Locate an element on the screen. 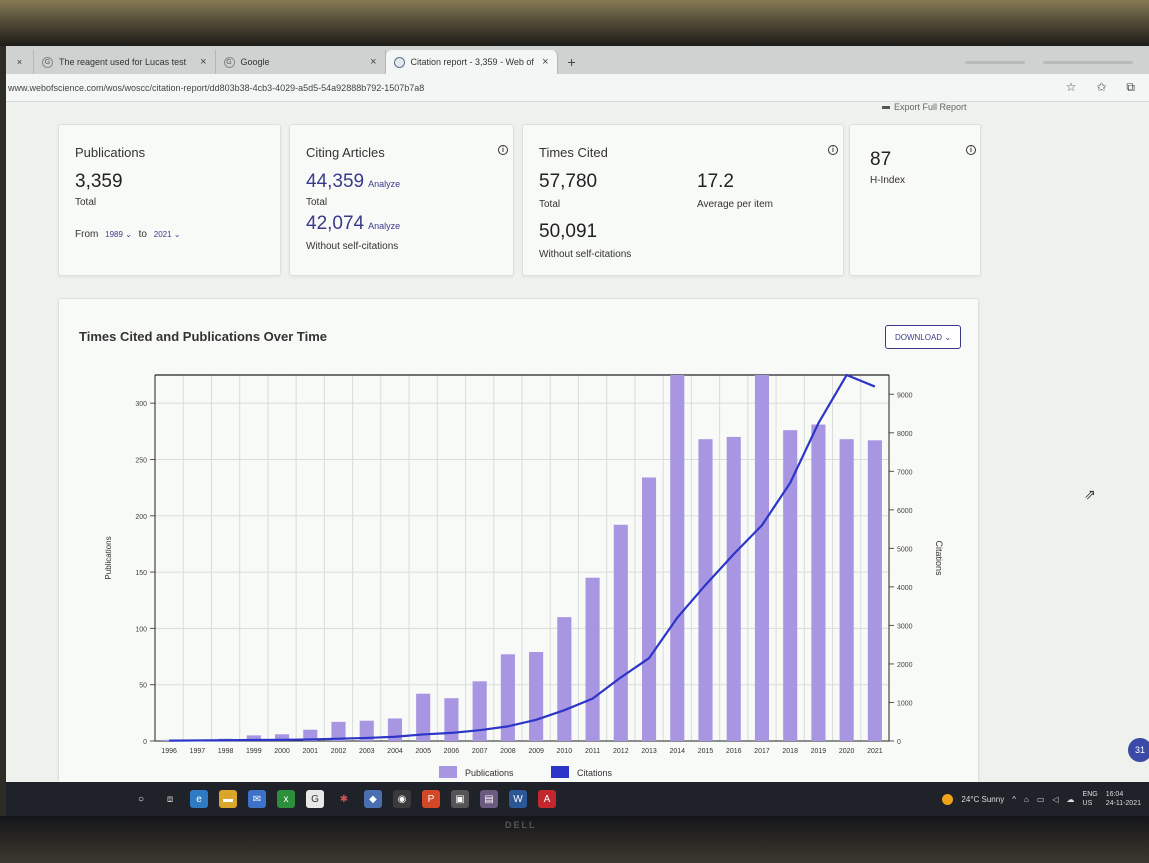 This screenshot has height=863, width=1149. monitor-brand-logo: DELL is located at coordinates (521, 825).